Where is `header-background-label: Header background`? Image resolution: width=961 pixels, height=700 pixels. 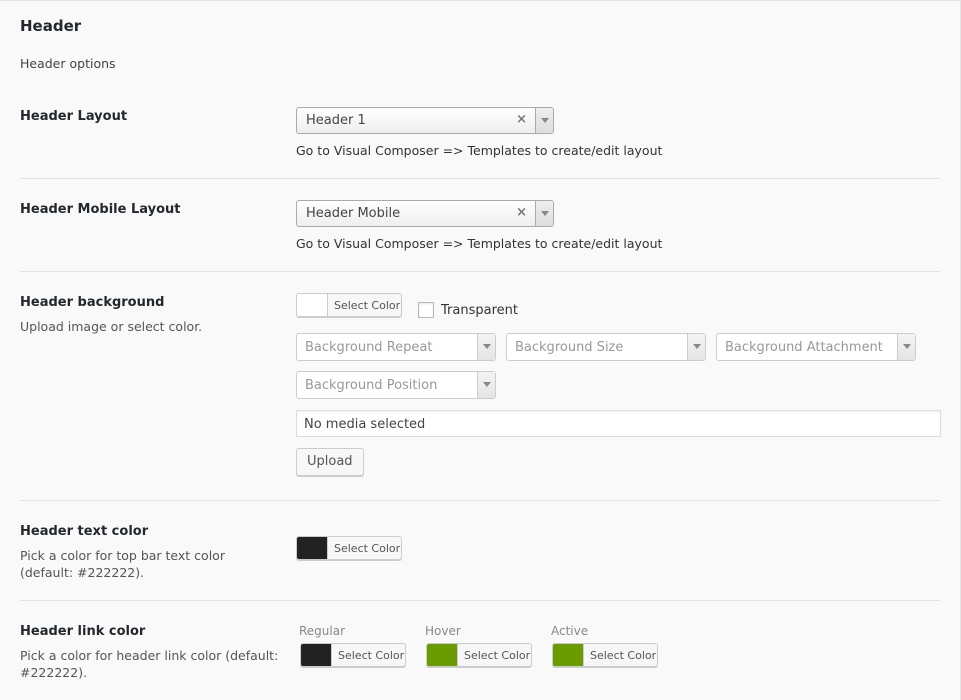
header-background-label: Header background is located at coordinates (92, 302).